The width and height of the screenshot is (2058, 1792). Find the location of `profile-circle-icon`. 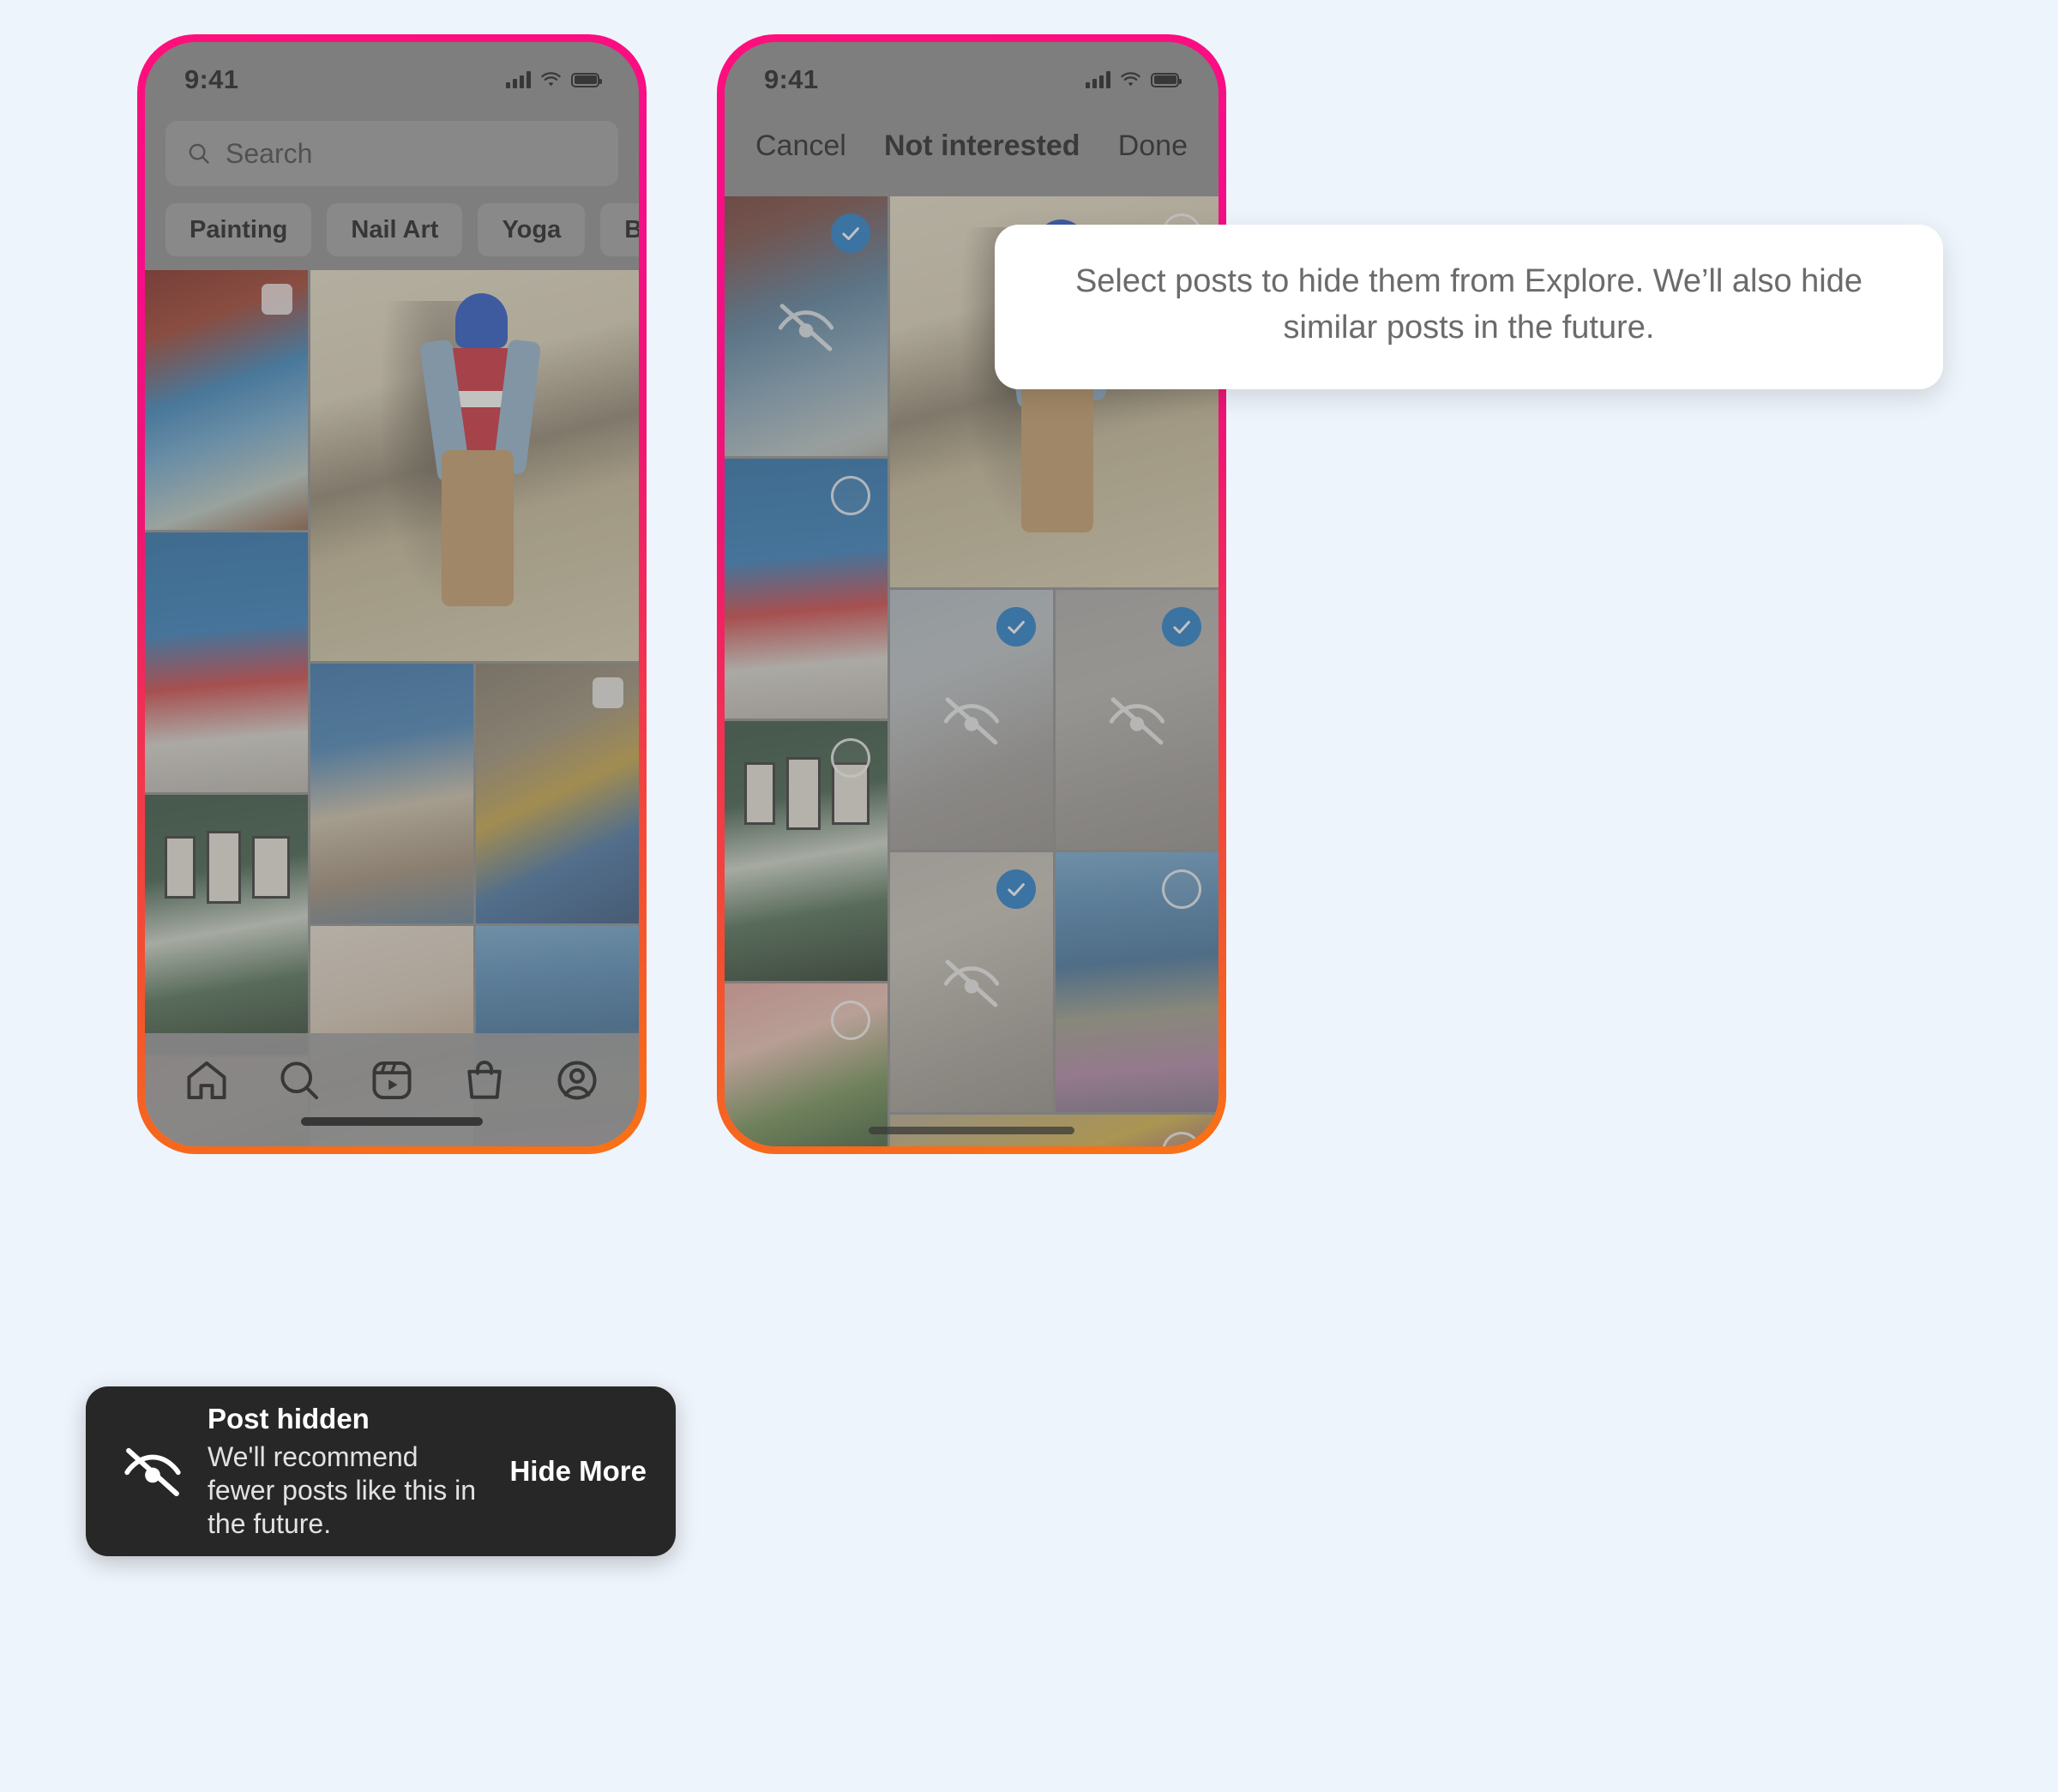

profile-circle-icon is located at coordinates (577, 1080).